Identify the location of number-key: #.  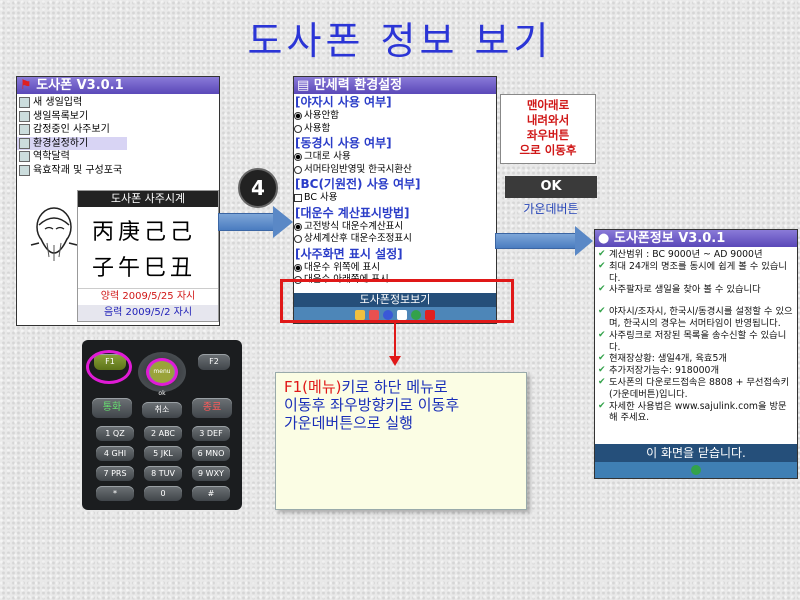
(211, 493).